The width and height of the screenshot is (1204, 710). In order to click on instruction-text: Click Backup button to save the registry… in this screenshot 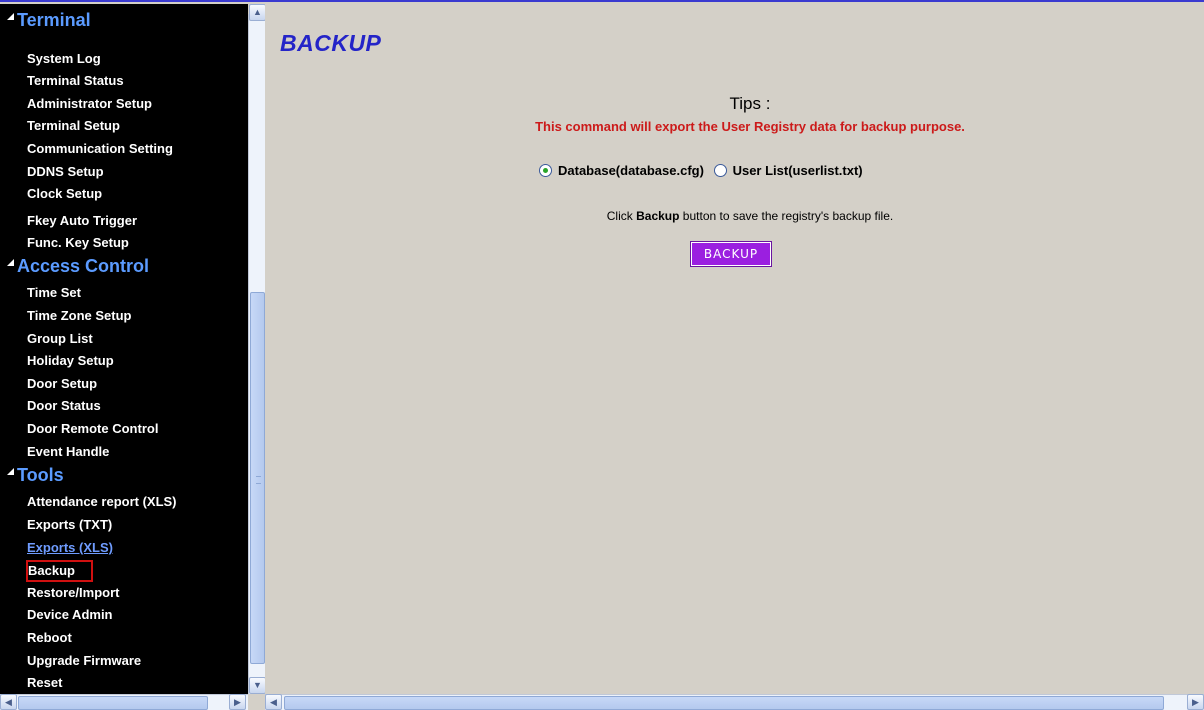, I will do `click(750, 216)`.